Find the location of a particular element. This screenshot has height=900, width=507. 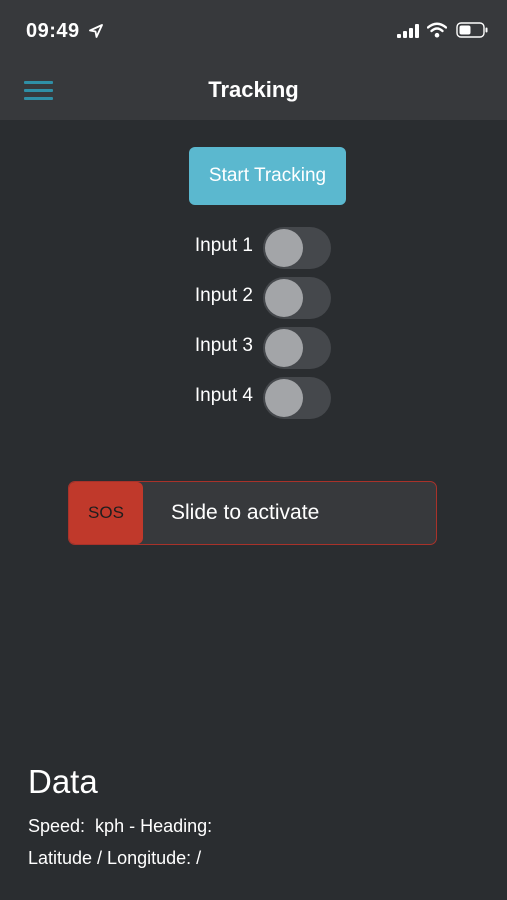

input-4-toggle is located at coordinates (297, 398).